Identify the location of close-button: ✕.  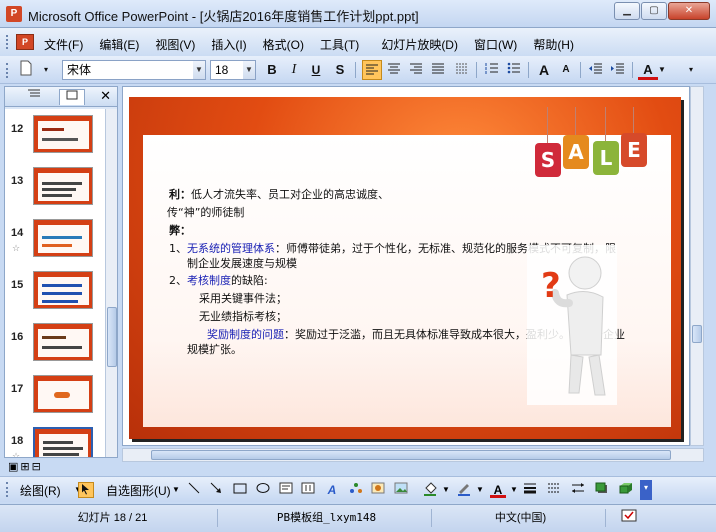
(689, 11).